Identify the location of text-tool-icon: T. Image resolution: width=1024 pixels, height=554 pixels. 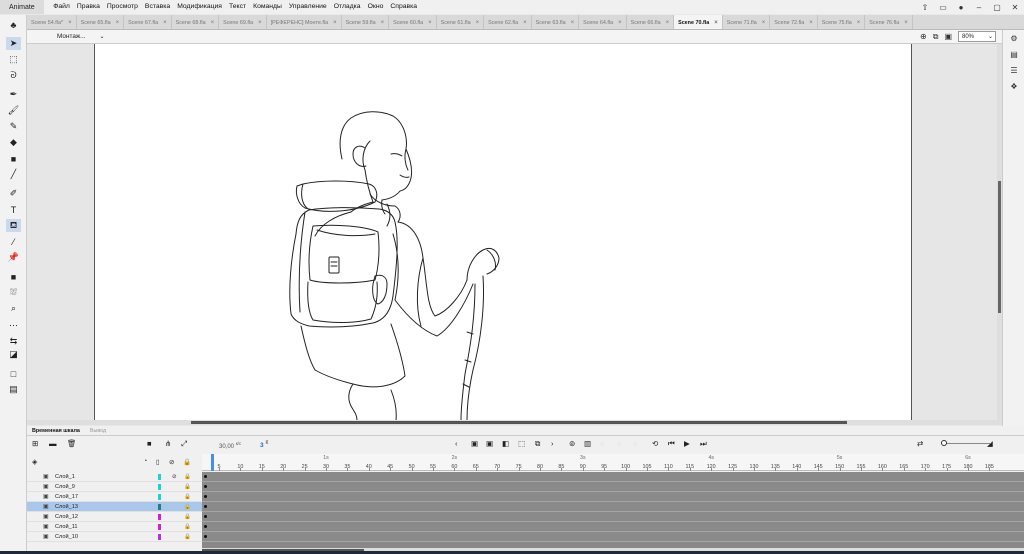
(13, 209).